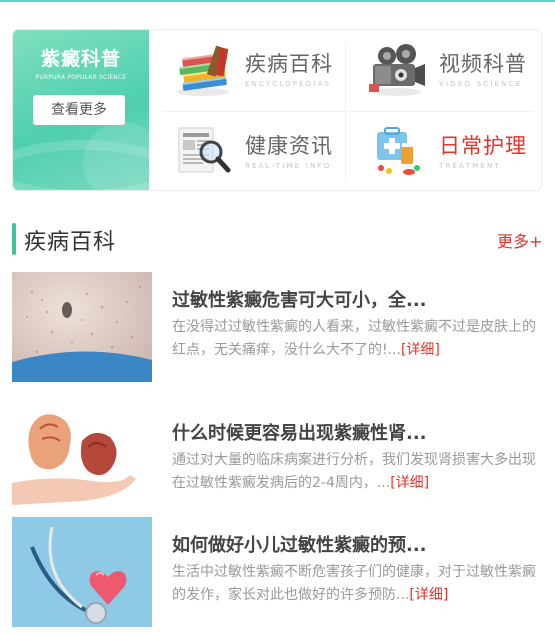  Describe the element at coordinates (397, 70) in the screenshot. I see `film-camera-icon` at that location.